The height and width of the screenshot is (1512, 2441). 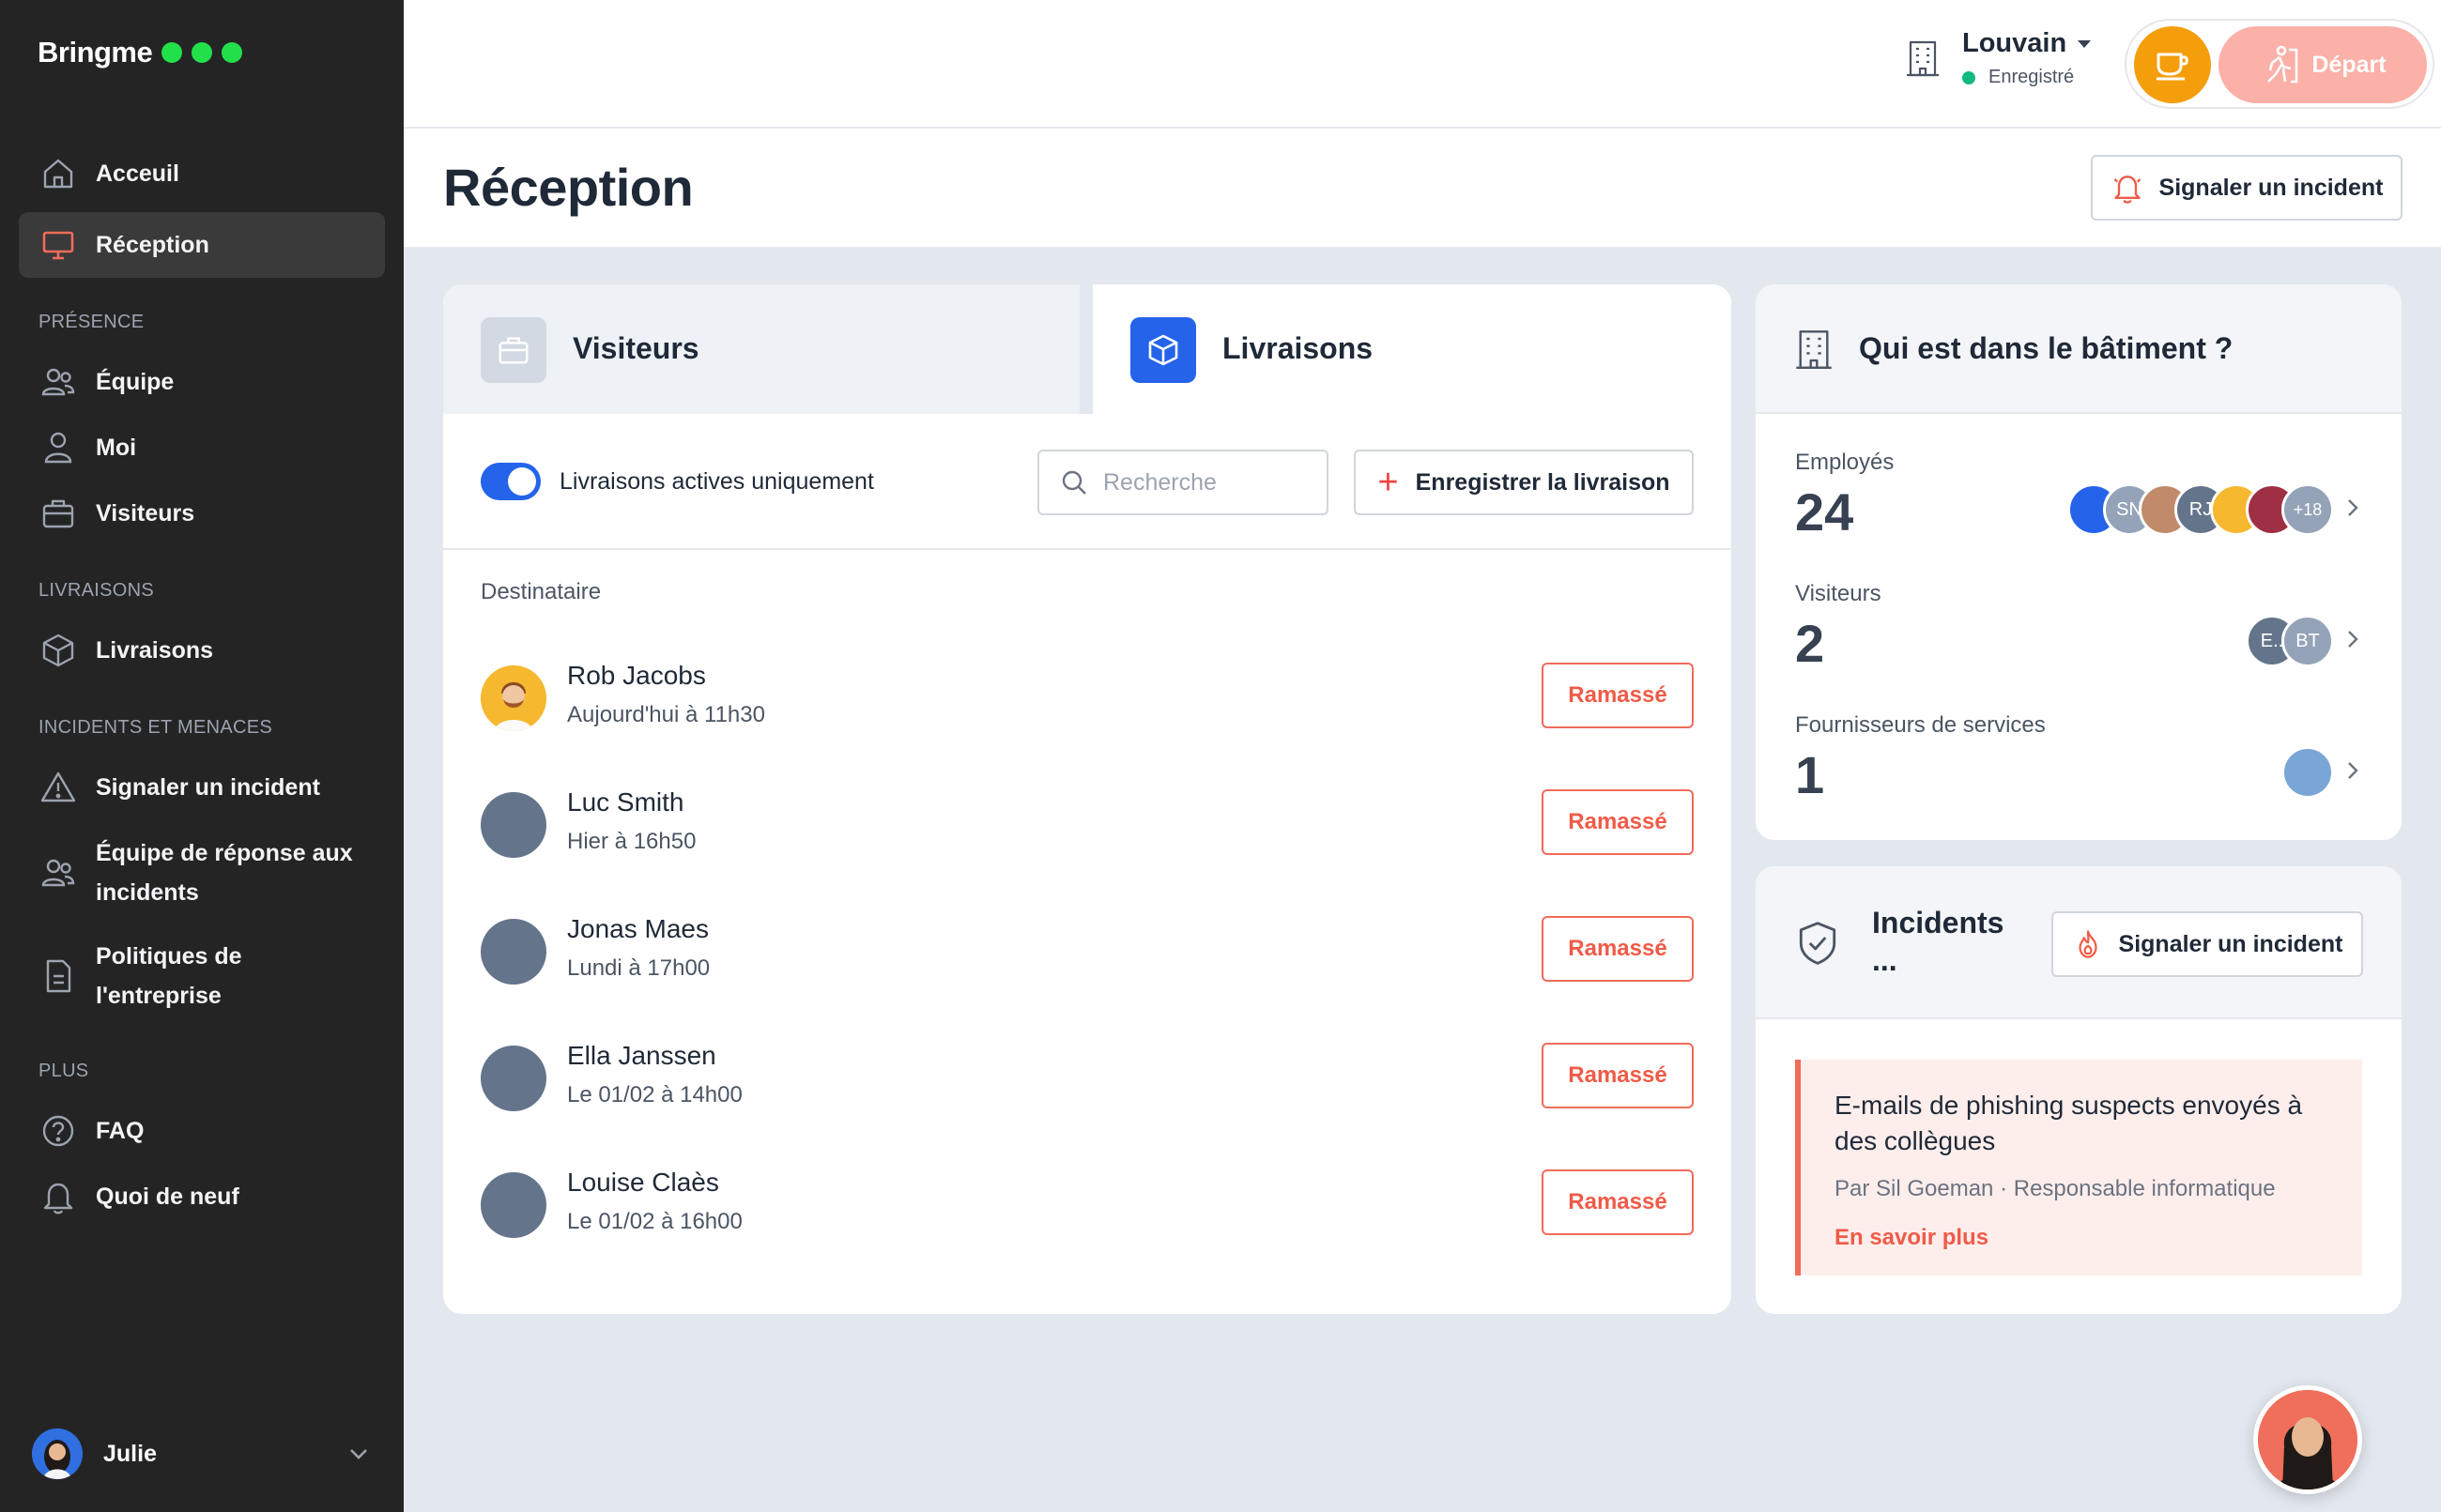 I want to click on table-row: Jonas Maes Lundi à 17h00 Ramassé, so click(x=1087, y=947).